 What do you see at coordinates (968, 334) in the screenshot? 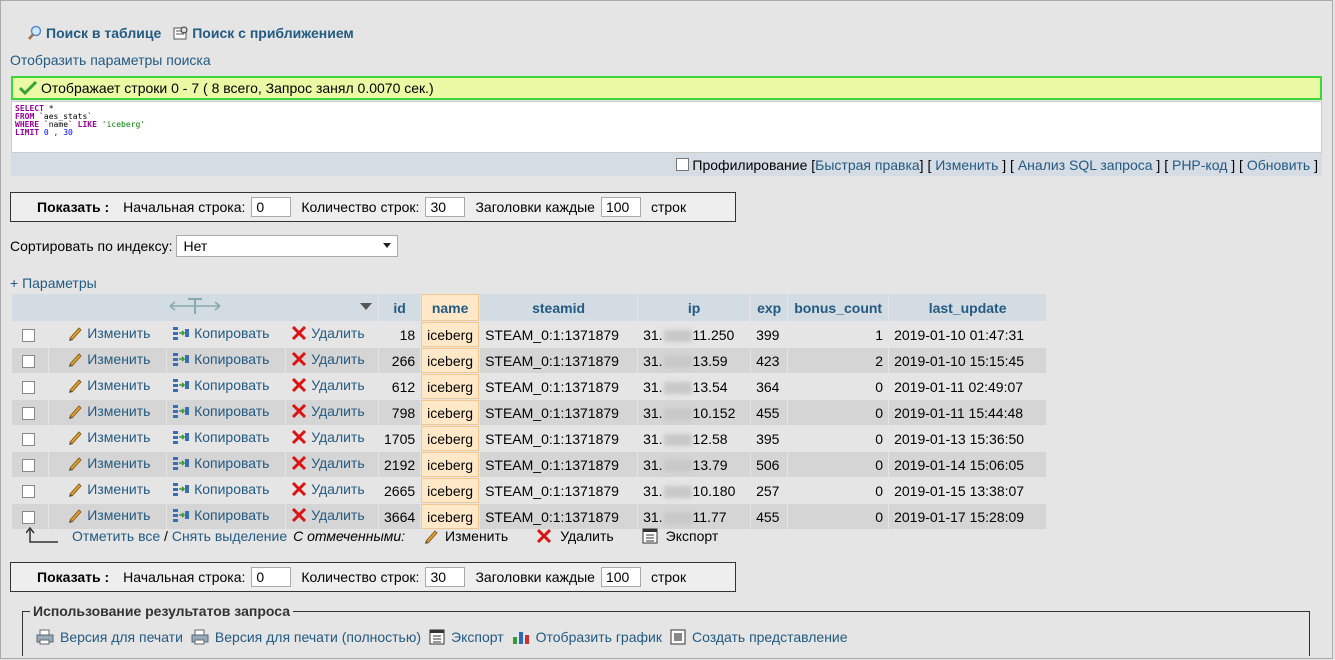
I see `cell-last-update: 2019-01-10 01:47:31` at bounding box center [968, 334].